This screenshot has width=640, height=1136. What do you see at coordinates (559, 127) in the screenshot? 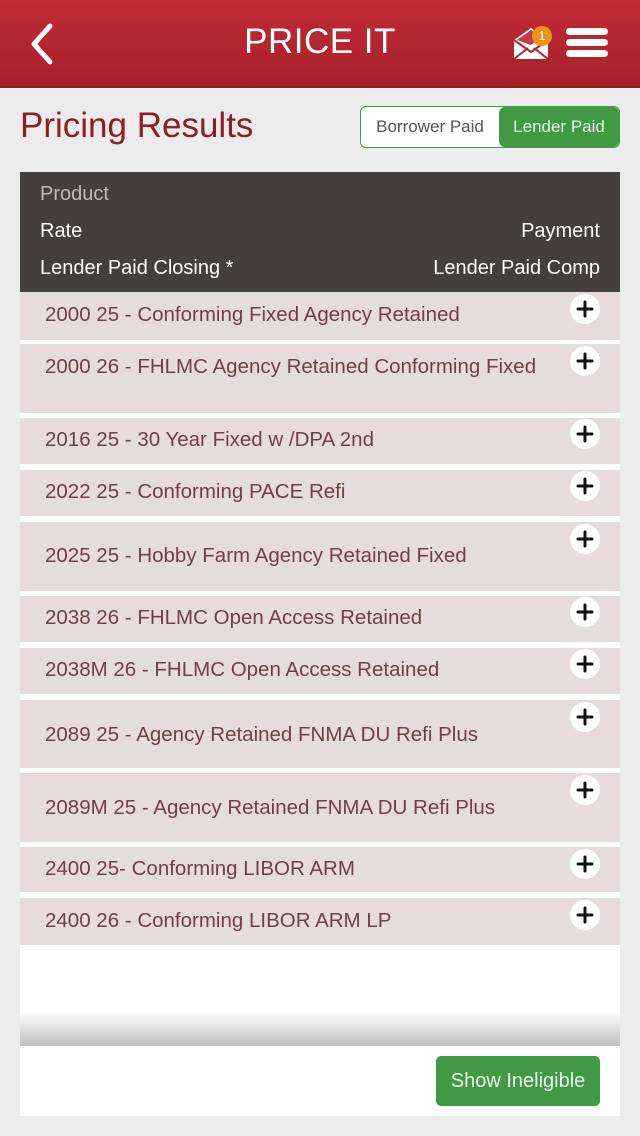
I see `lender-paid-option: Lender Paid` at bounding box center [559, 127].